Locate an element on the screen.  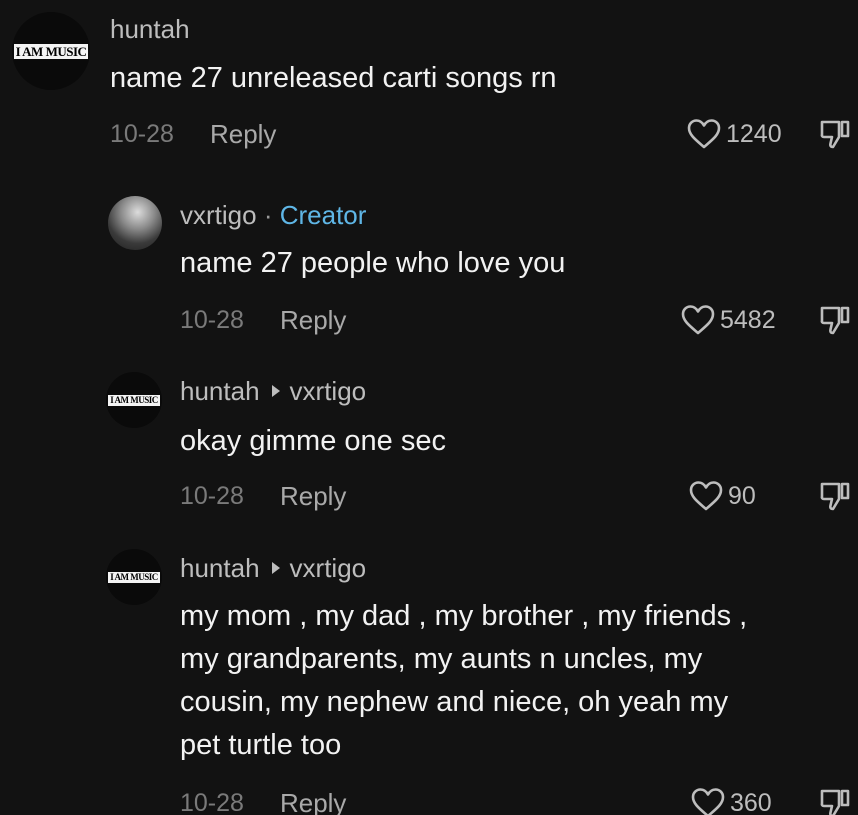
like-button: 90 is located at coordinates (722, 496).